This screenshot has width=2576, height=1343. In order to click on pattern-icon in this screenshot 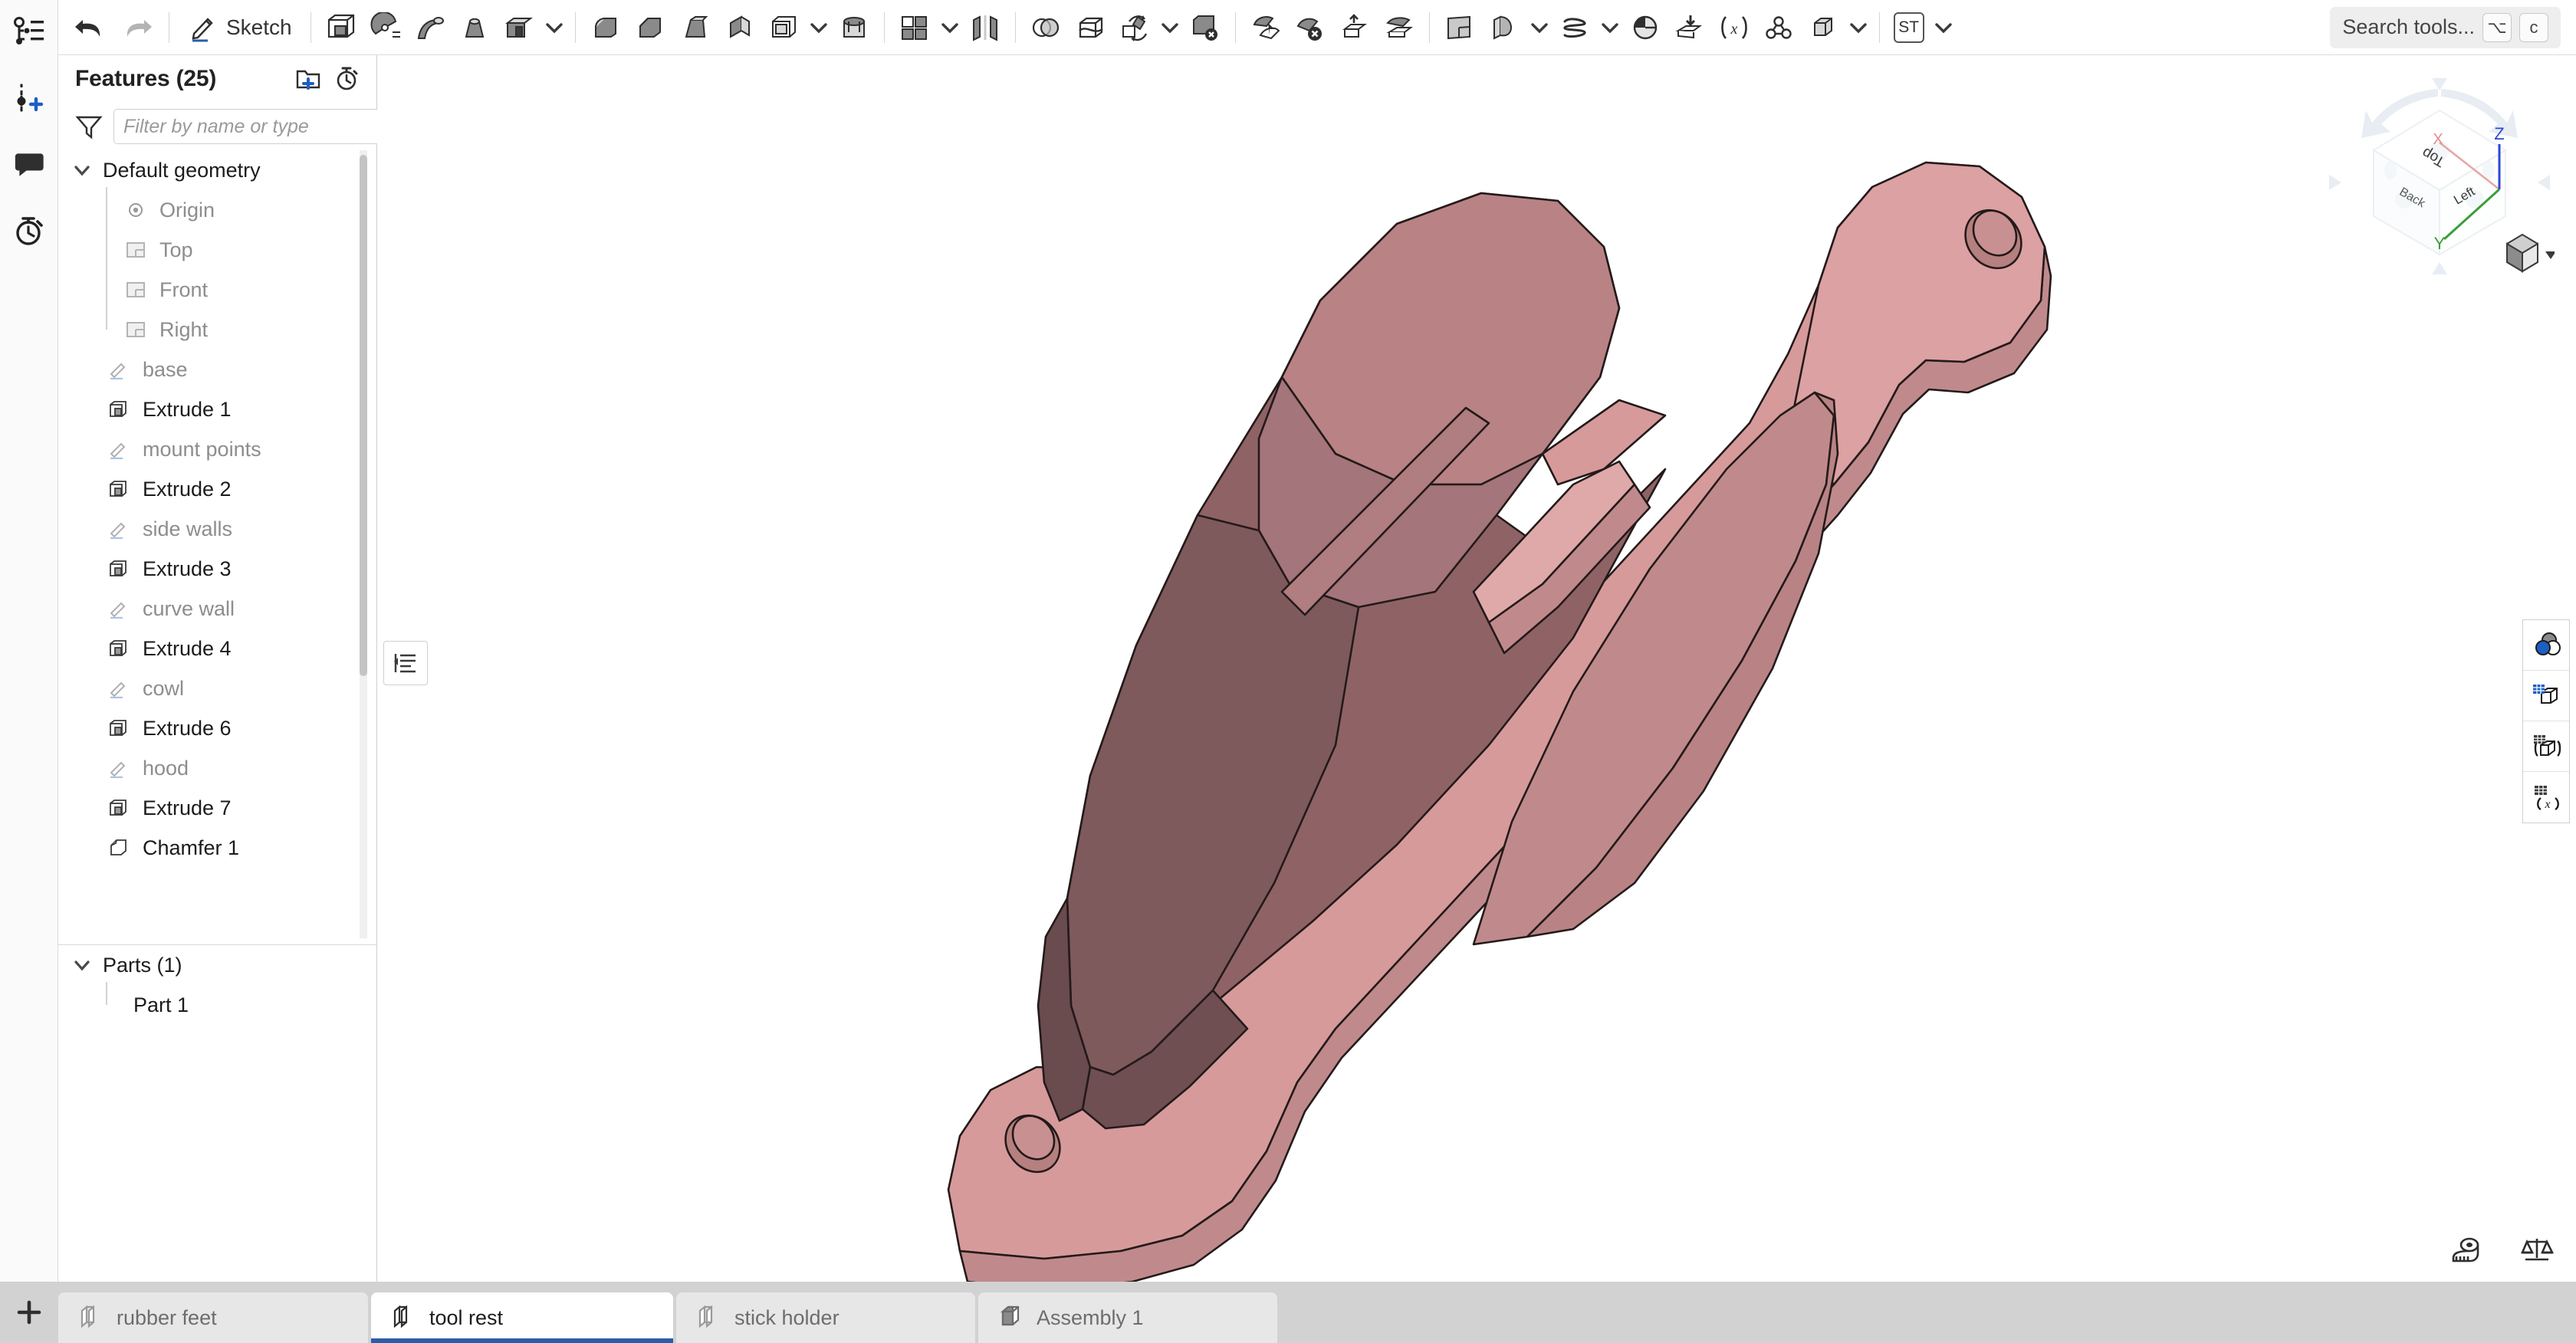, I will do `click(915, 27)`.